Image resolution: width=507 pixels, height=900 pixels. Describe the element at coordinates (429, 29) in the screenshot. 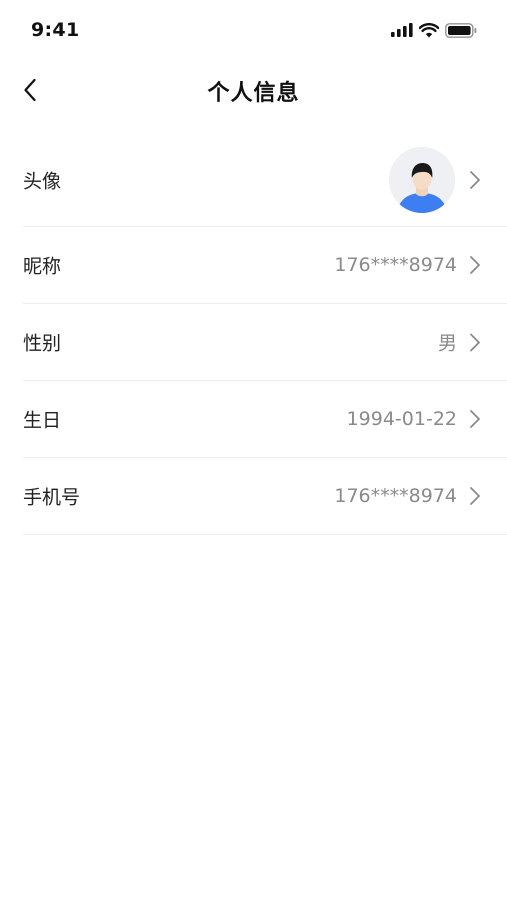

I see `wifi-icon` at that location.